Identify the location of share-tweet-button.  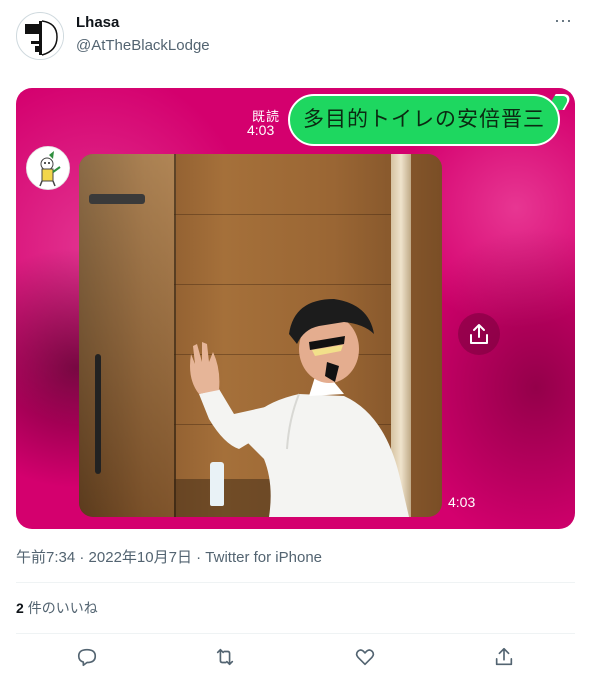
(505, 658).